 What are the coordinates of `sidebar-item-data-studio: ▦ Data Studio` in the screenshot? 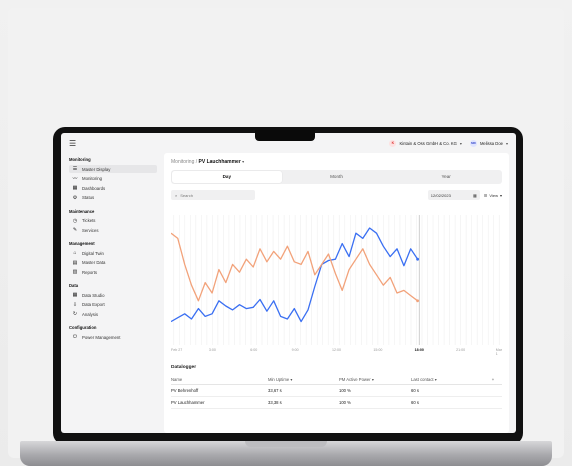 It's located at (113, 295).